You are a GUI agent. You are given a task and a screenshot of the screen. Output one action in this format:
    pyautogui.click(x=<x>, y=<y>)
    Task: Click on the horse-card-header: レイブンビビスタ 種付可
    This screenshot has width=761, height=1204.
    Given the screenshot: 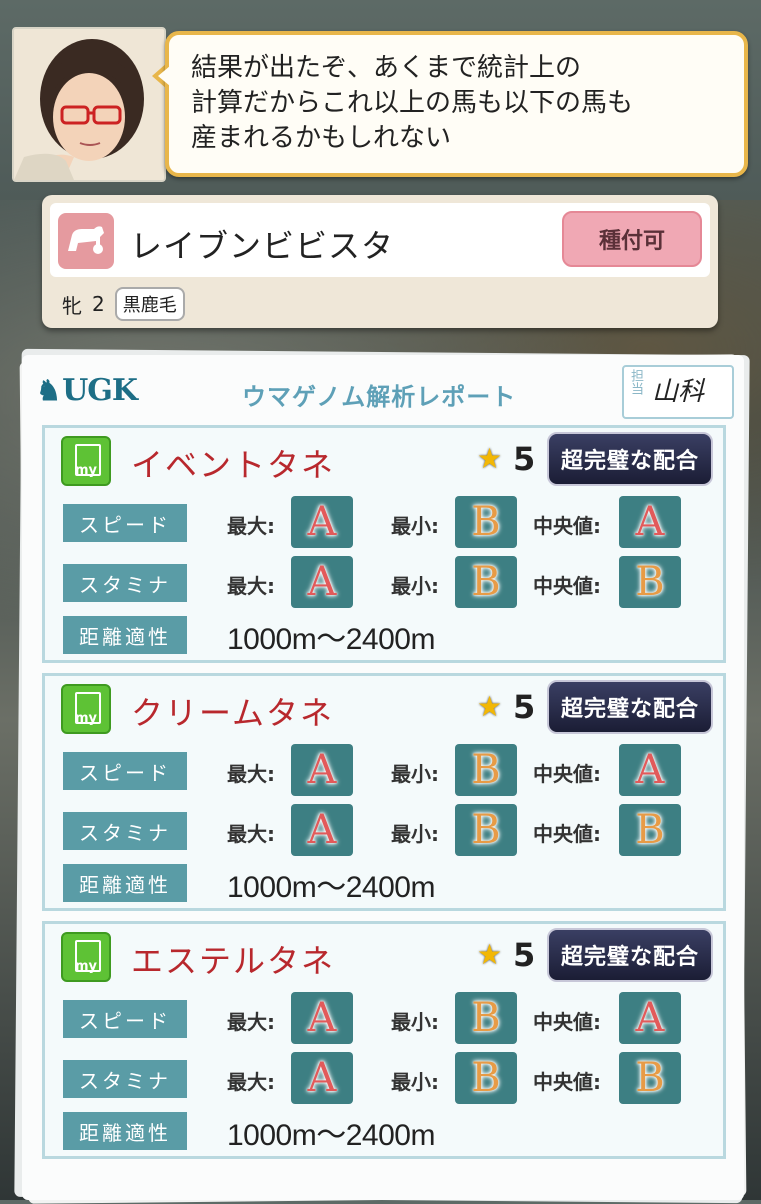 What is the action you would take?
    pyautogui.click(x=380, y=240)
    